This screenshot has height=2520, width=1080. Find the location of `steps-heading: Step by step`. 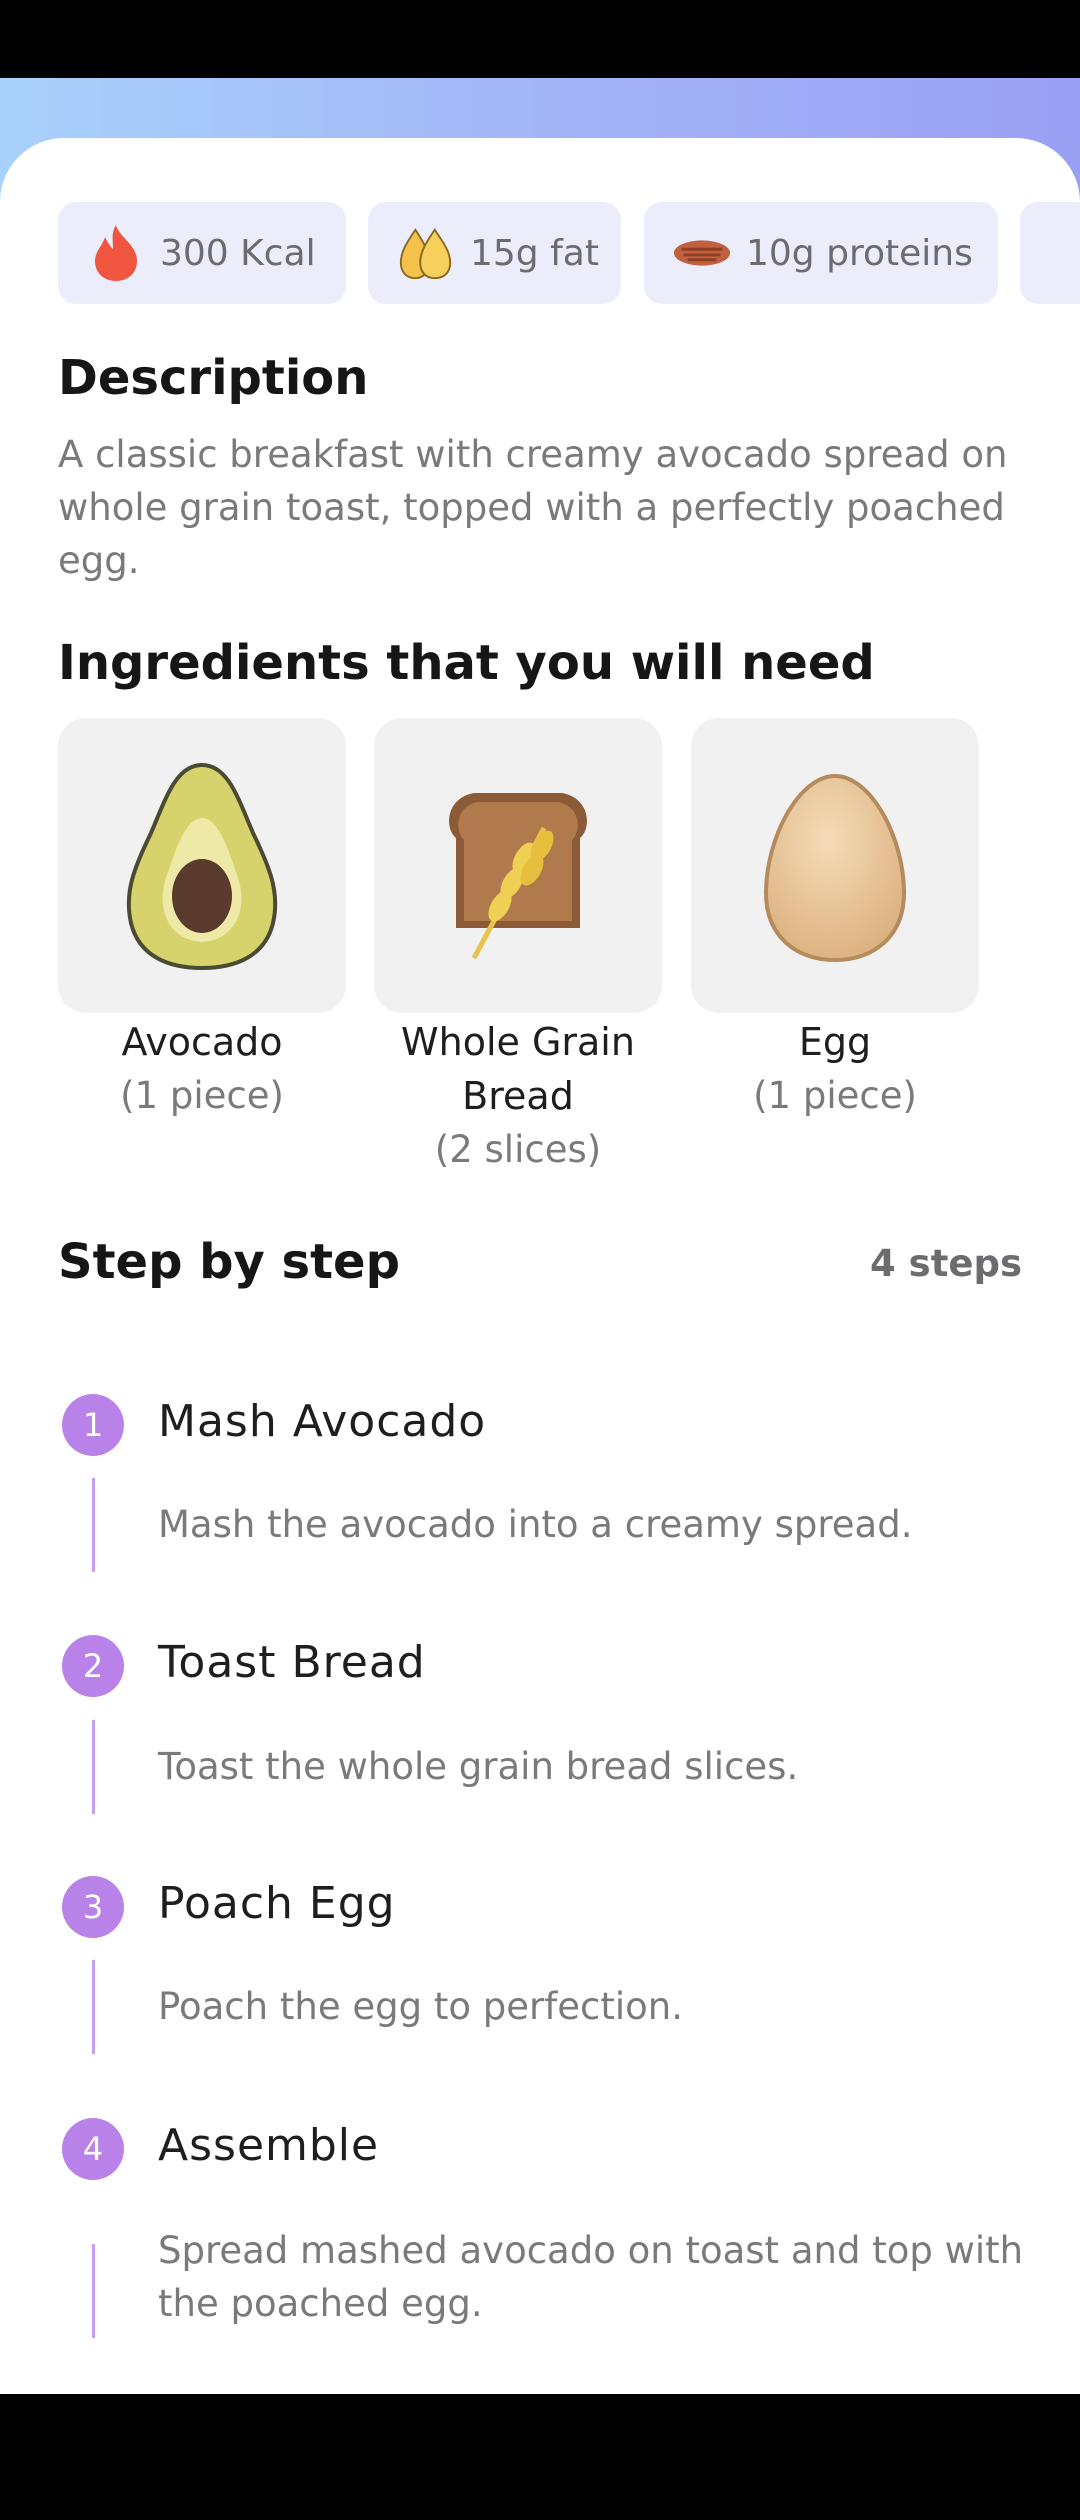

steps-heading: Step by step is located at coordinates (229, 1262).